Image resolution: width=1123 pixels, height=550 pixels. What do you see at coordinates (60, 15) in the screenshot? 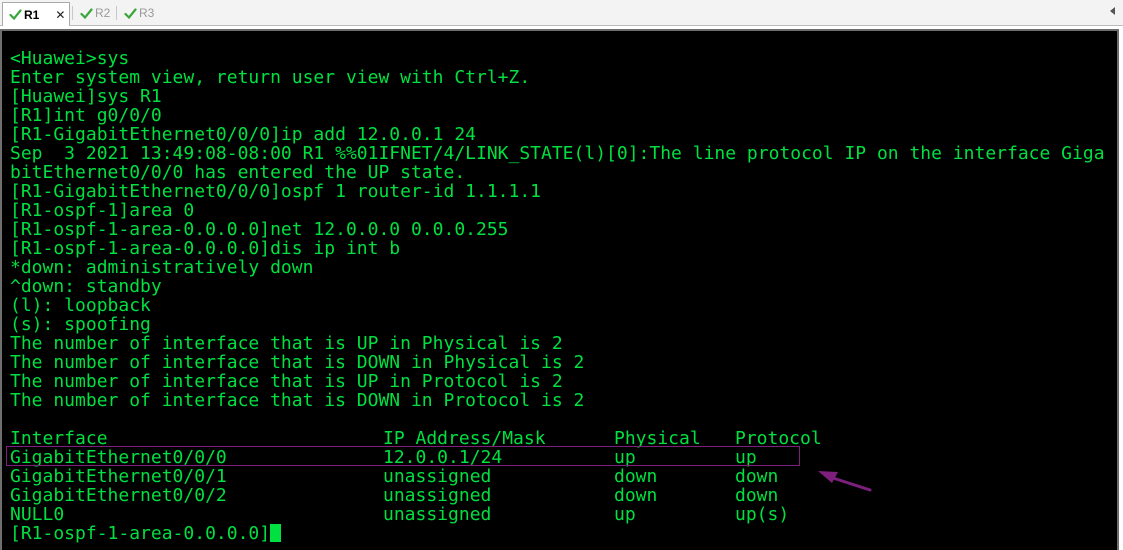
I see `close-icon: ✕` at bounding box center [60, 15].